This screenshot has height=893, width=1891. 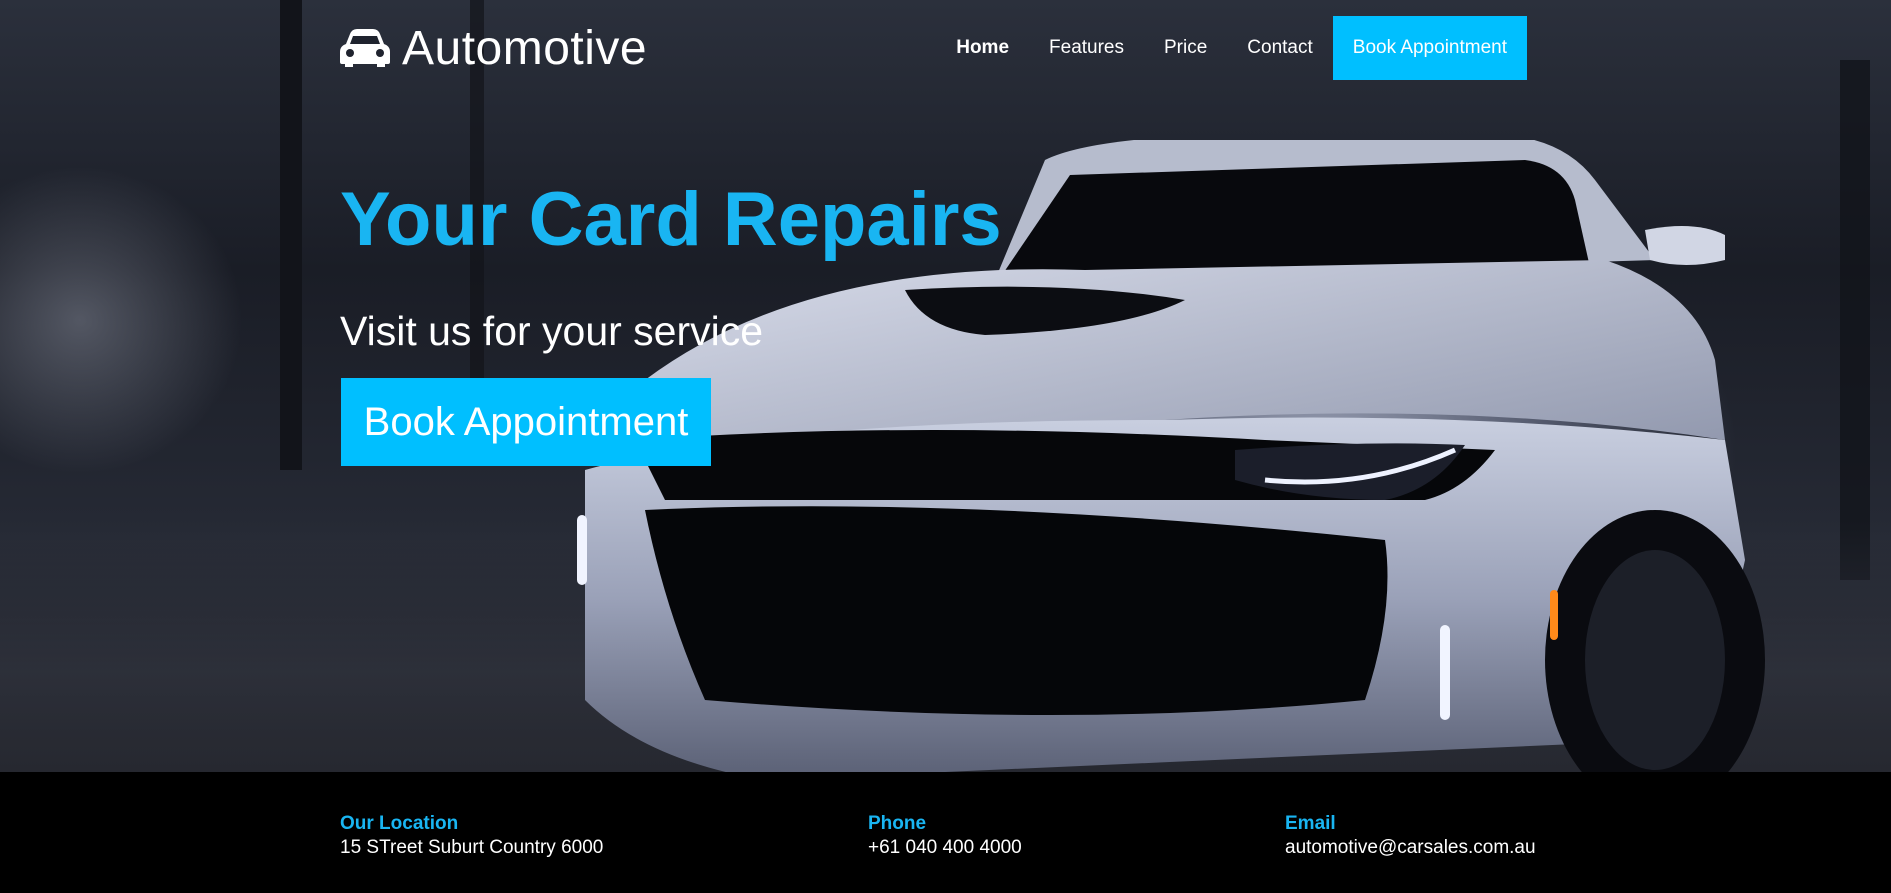 What do you see at coordinates (1185, 48) in the screenshot?
I see `nav-link-price: Price` at bounding box center [1185, 48].